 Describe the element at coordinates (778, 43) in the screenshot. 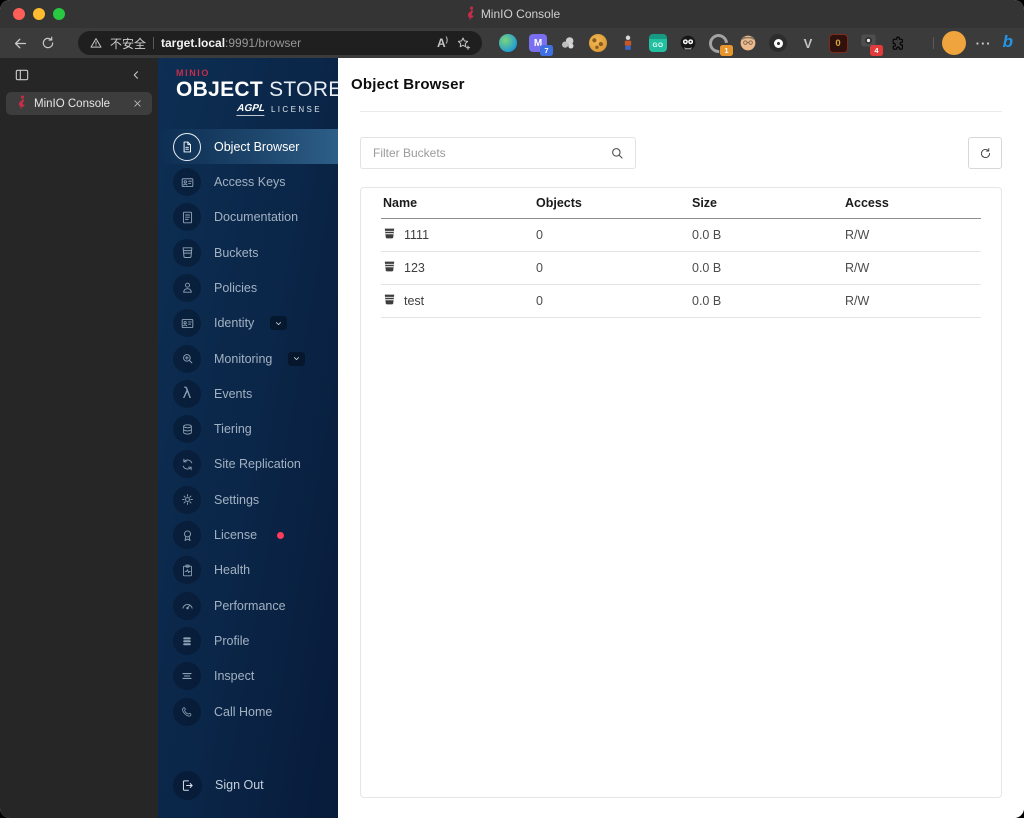

I see `disc-extension-icon` at that location.